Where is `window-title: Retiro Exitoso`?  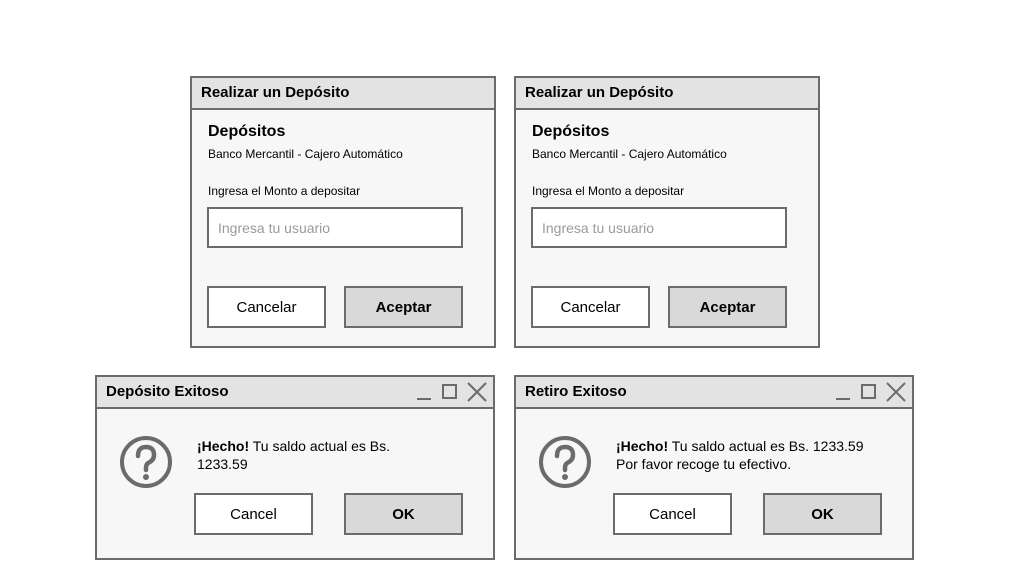 window-title: Retiro Exitoso is located at coordinates (576, 391).